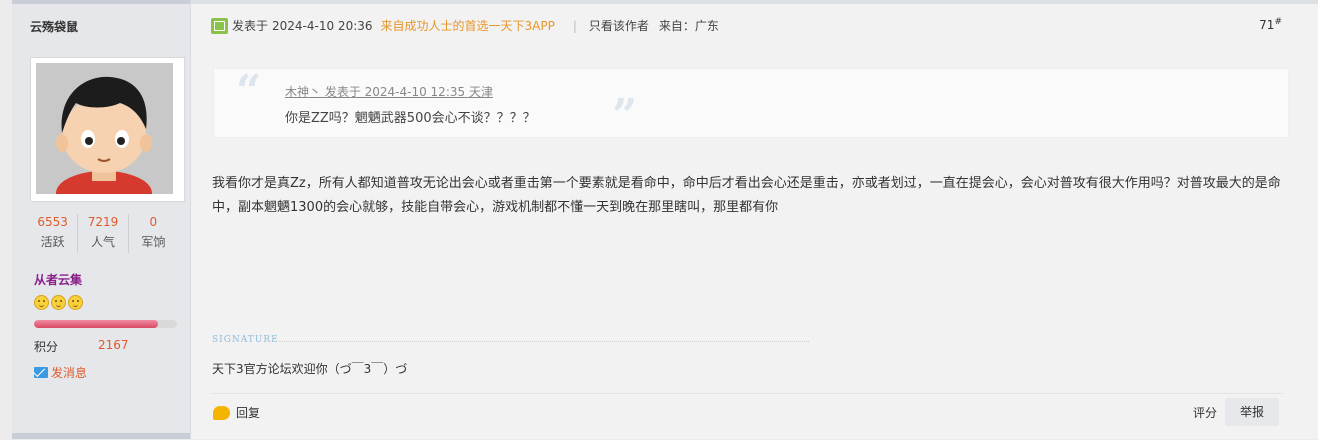 This screenshot has height=440, width=1318. What do you see at coordinates (322, 25) in the screenshot?
I see `posted-time: 2024-4-10 20:36` at bounding box center [322, 25].